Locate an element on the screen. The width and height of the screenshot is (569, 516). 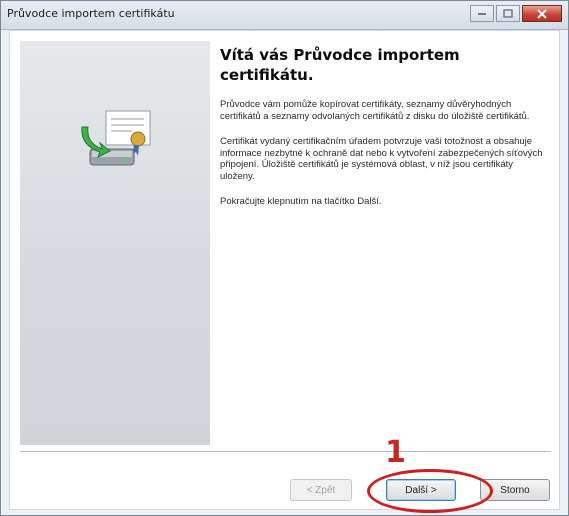
caption-buttons is located at coordinates (516, 14).